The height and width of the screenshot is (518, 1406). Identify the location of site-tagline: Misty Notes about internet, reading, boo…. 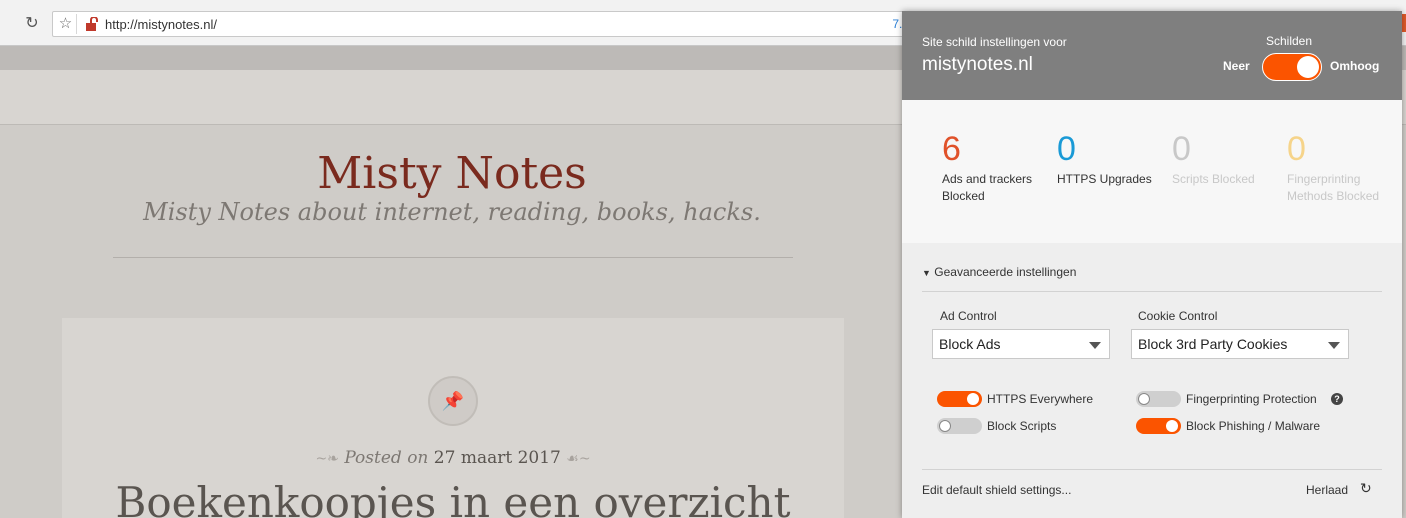
(452, 212).